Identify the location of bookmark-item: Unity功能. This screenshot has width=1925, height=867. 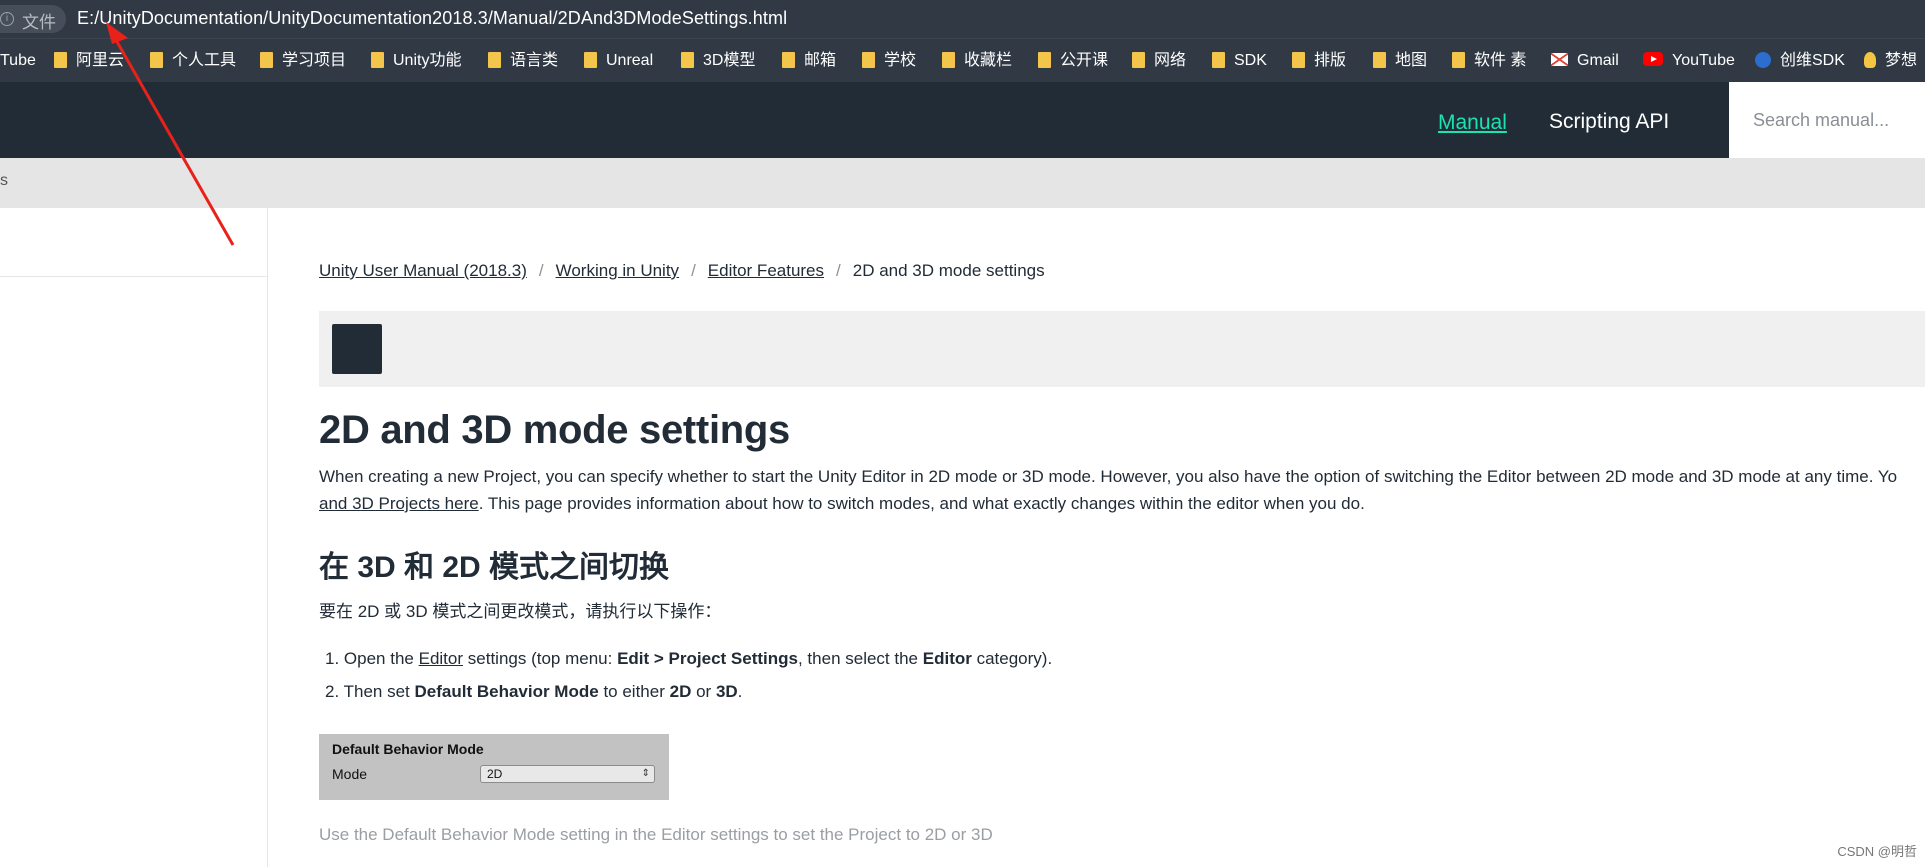
(416, 61).